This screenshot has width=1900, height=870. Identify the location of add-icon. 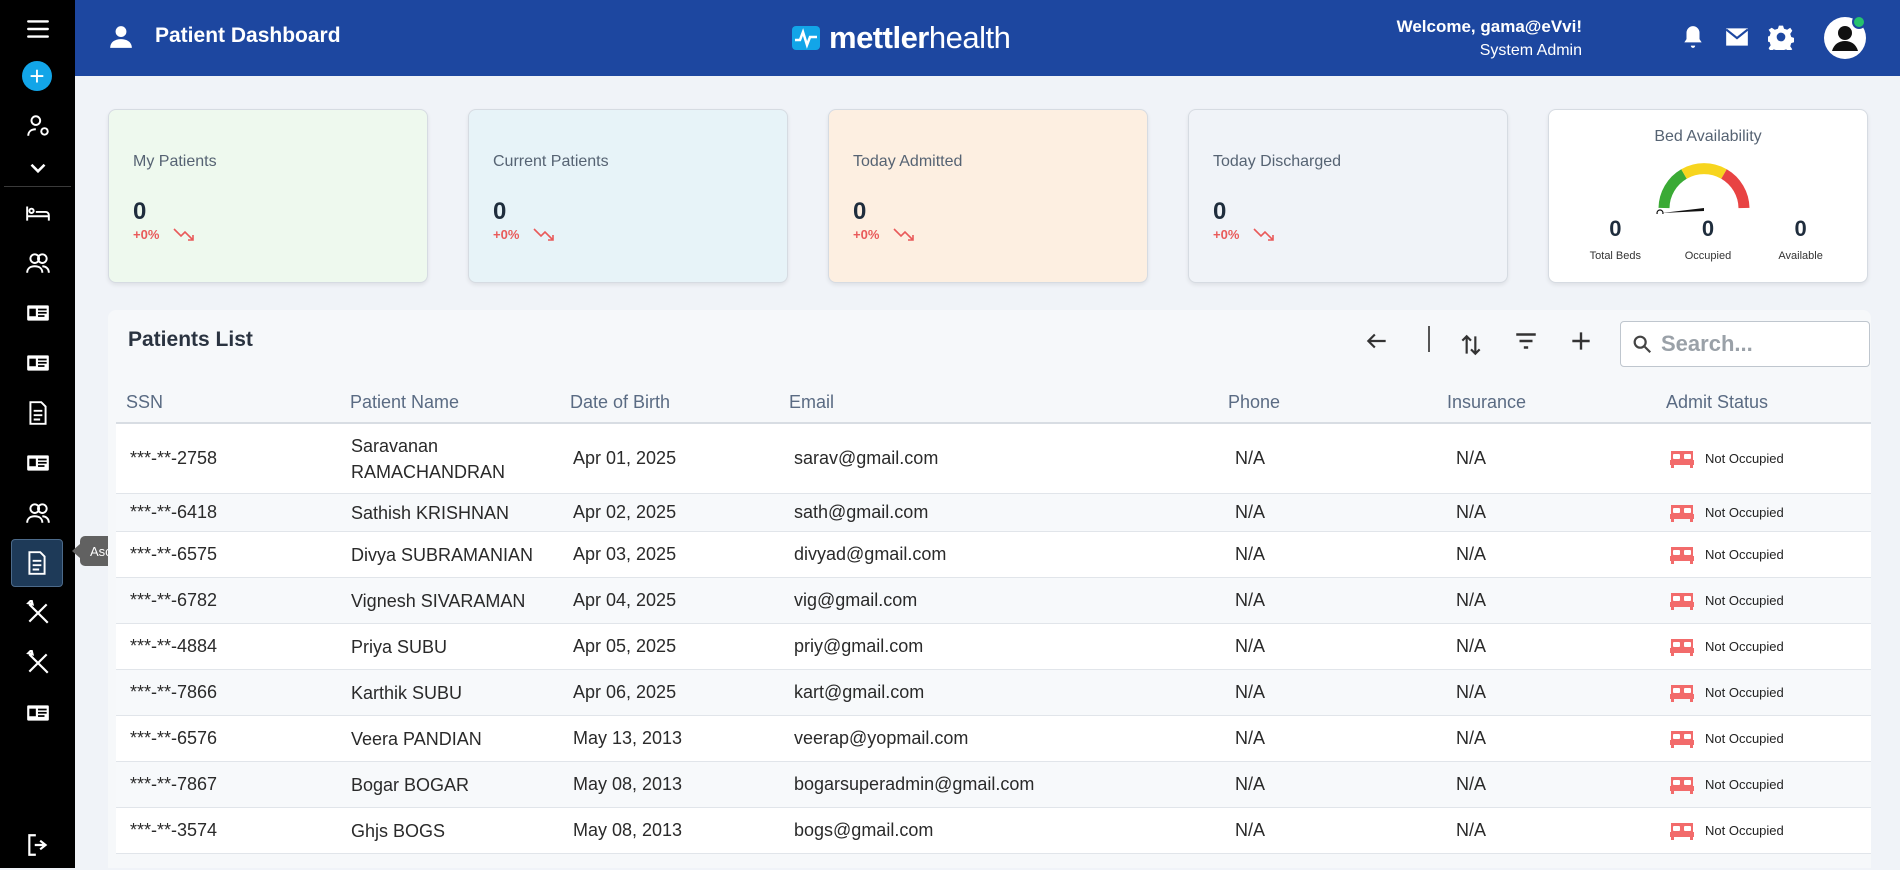
(1581, 341).